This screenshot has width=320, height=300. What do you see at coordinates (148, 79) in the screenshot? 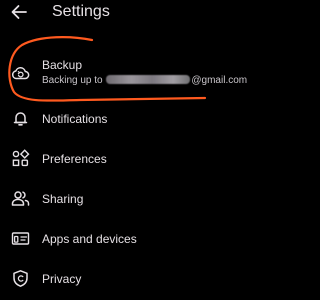
I see `redacted-email-username` at bounding box center [148, 79].